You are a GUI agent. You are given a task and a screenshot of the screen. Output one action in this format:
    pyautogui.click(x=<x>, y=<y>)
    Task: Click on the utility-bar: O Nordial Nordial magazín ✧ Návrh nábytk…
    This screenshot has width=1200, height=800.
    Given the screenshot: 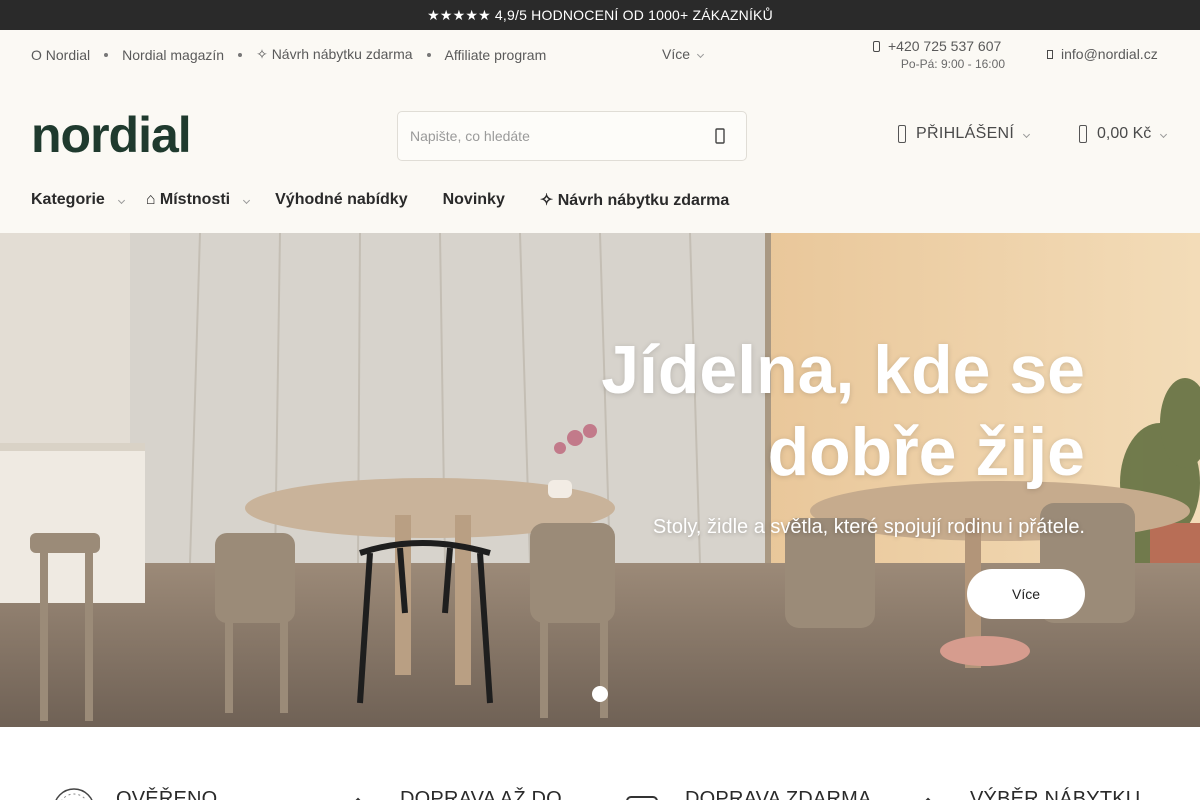 What is the action you would take?
    pyautogui.click(x=600, y=55)
    